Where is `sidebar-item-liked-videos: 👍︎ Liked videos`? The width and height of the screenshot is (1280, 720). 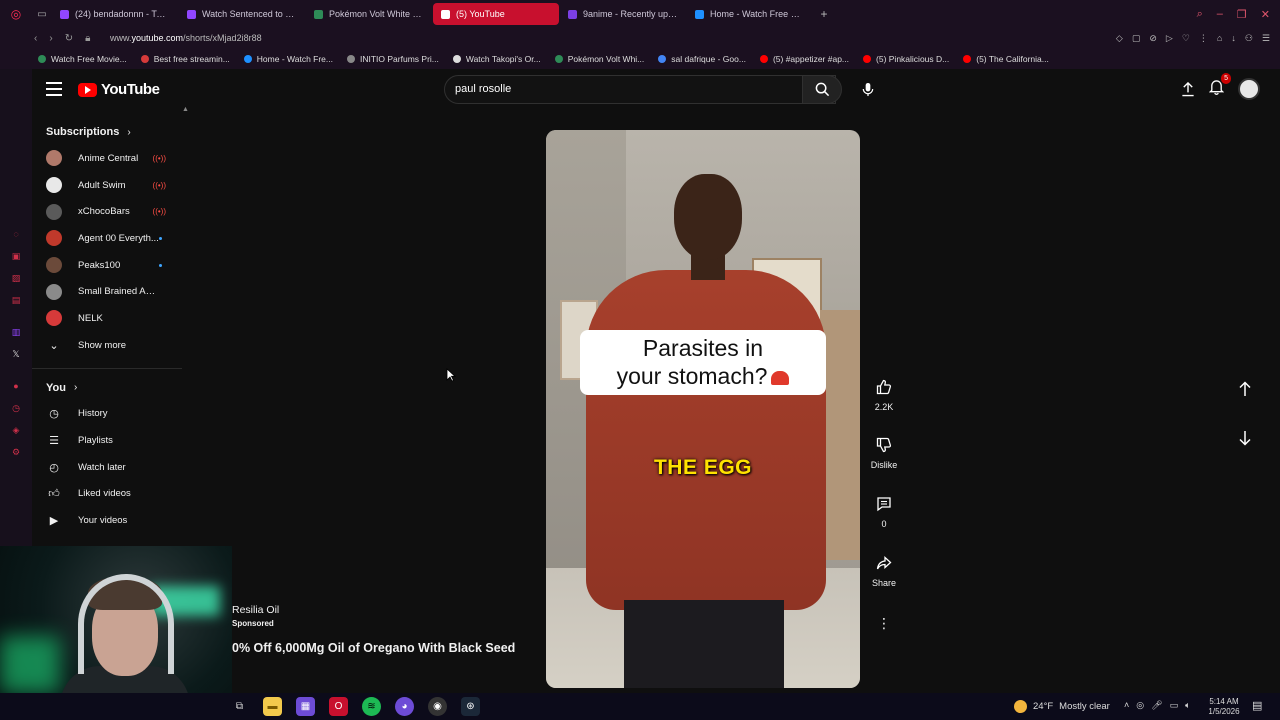
sidebar-item-liked-videos: 👍︎ Liked videos is located at coordinates (107, 494).